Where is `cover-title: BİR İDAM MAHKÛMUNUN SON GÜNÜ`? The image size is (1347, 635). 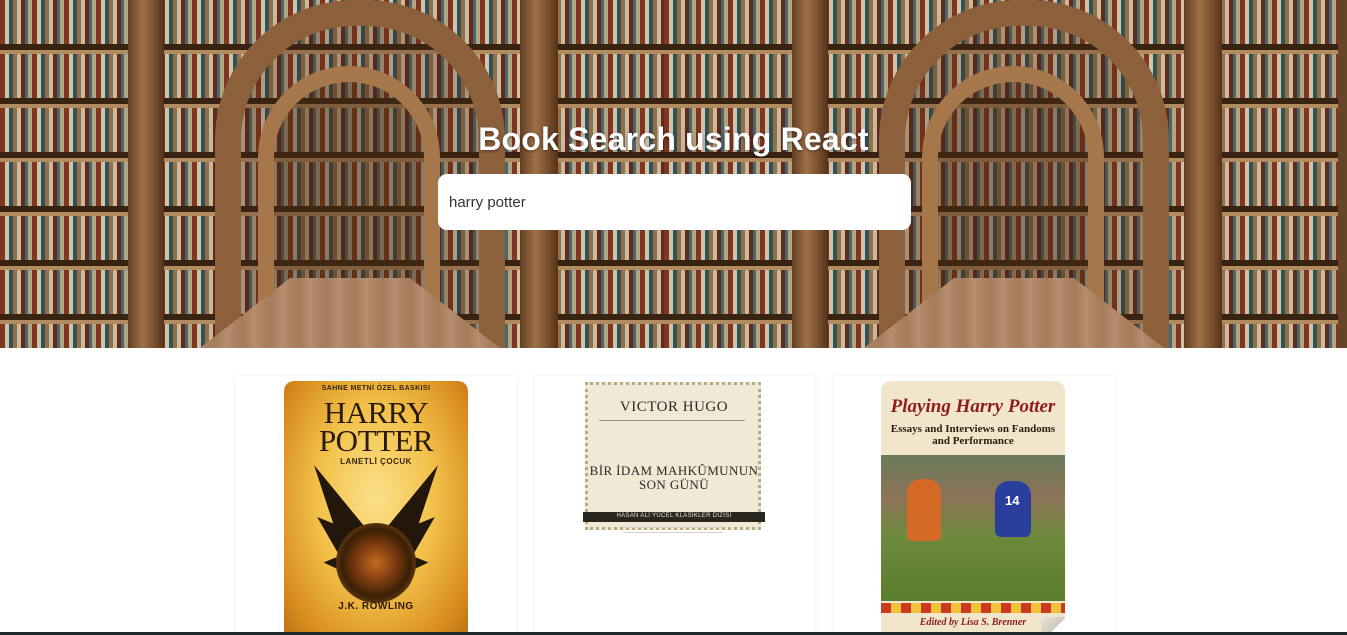 cover-title: BİR İDAM MAHKÛMUNUN SON GÜNÜ is located at coordinates (674, 477).